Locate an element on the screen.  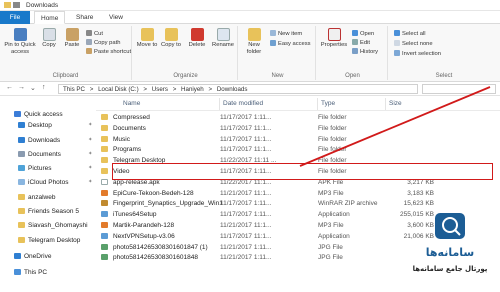
organize-group-label: Organize is located at coordinates (185, 76).